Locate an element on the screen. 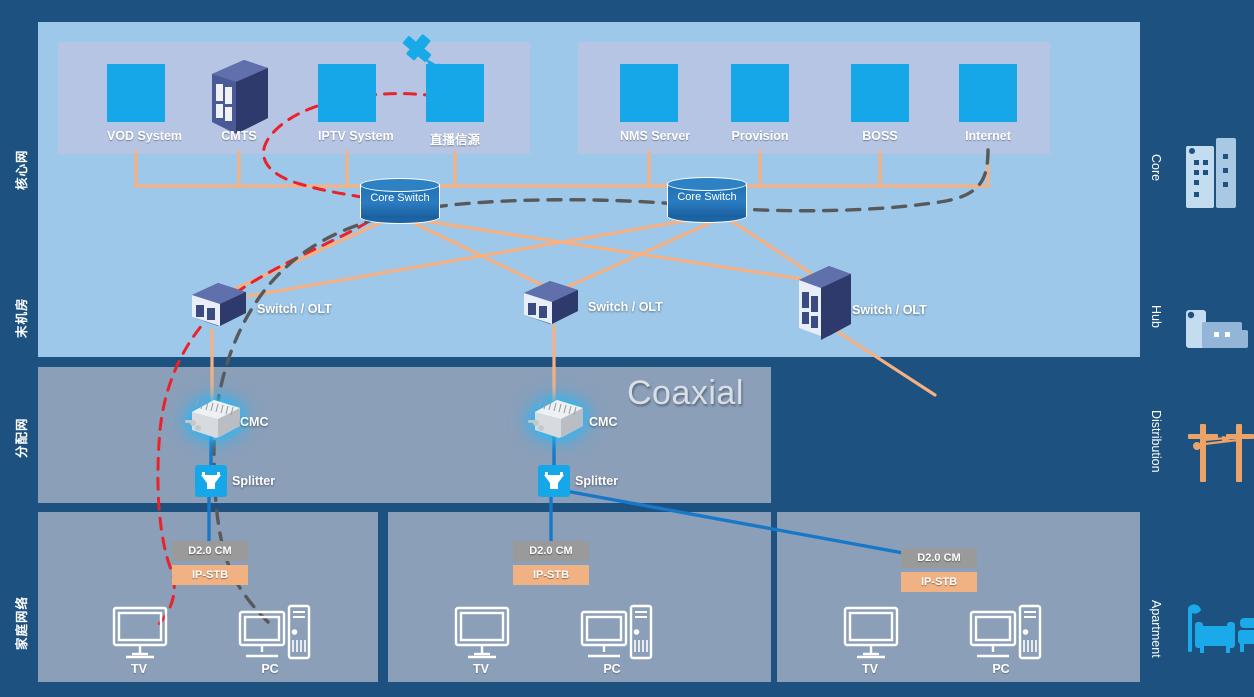  coaxial-title: Coaxial is located at coordinates (685, 393).